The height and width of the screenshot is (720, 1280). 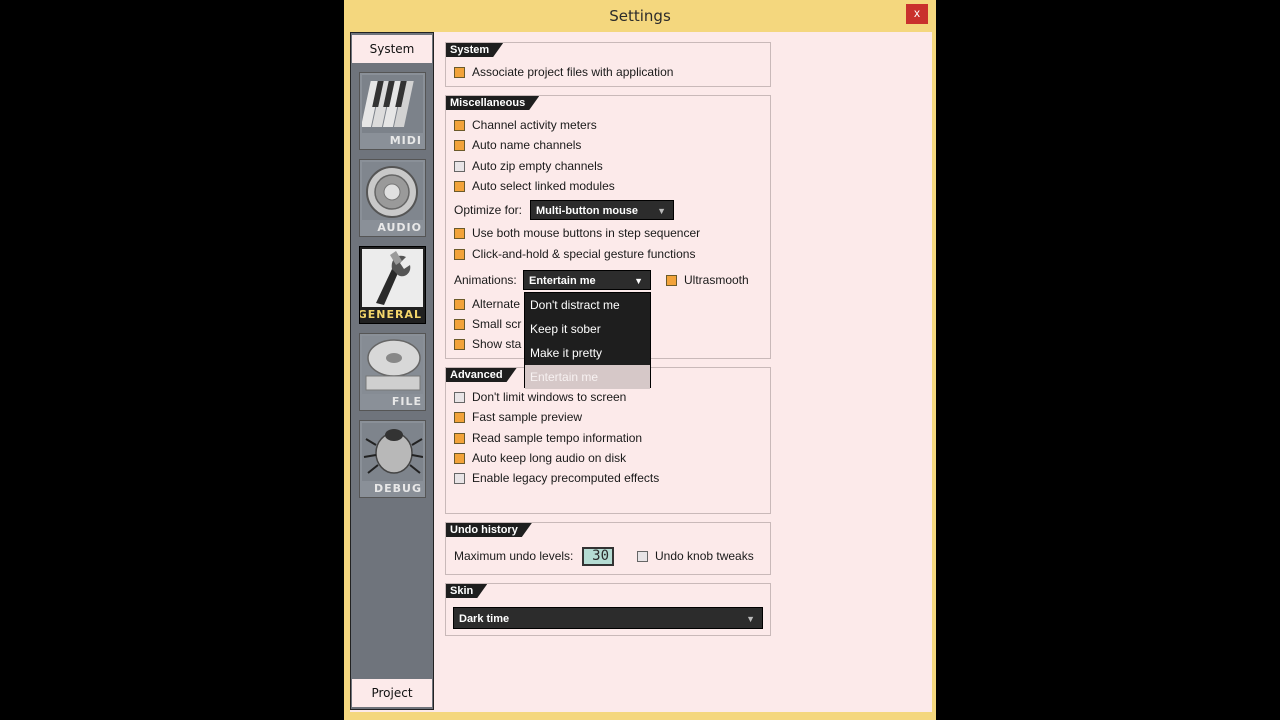 I want to click on group-header: Skin, so click(x=466, y=591).